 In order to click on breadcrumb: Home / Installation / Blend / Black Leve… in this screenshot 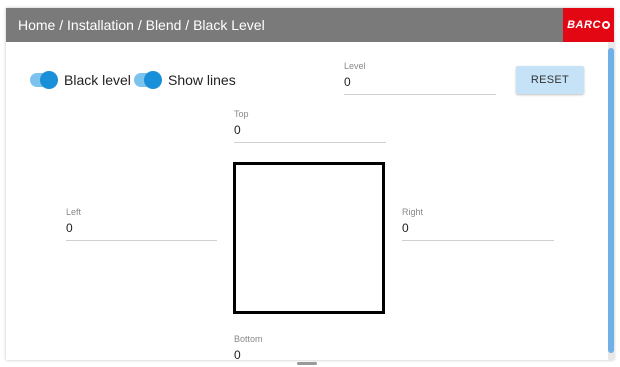, I will do `click(141, 25)`.